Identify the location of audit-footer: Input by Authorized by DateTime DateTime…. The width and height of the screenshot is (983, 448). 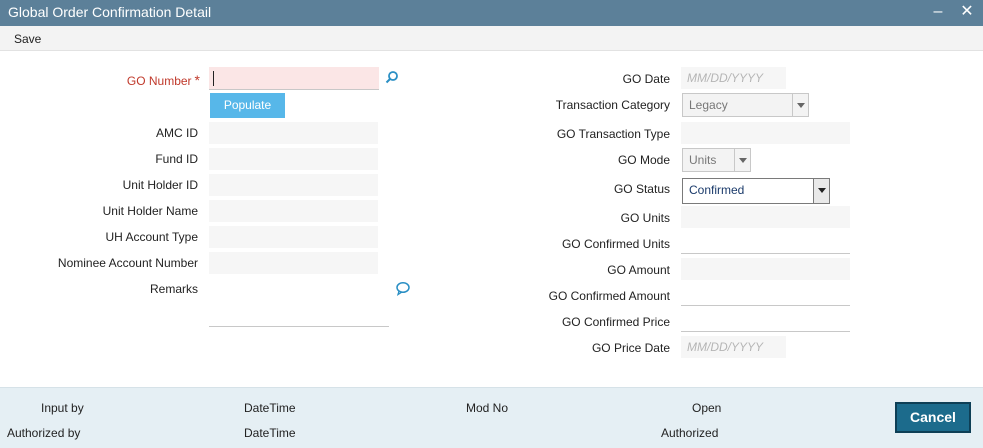
(491, 417).